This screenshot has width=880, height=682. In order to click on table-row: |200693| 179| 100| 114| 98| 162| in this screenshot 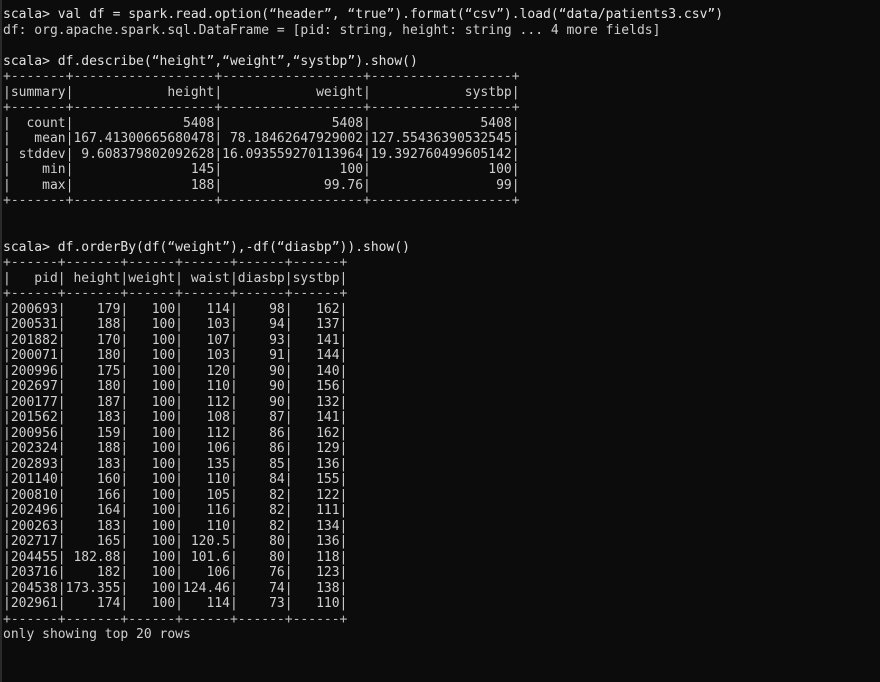, I will do `click(175, 309)`.